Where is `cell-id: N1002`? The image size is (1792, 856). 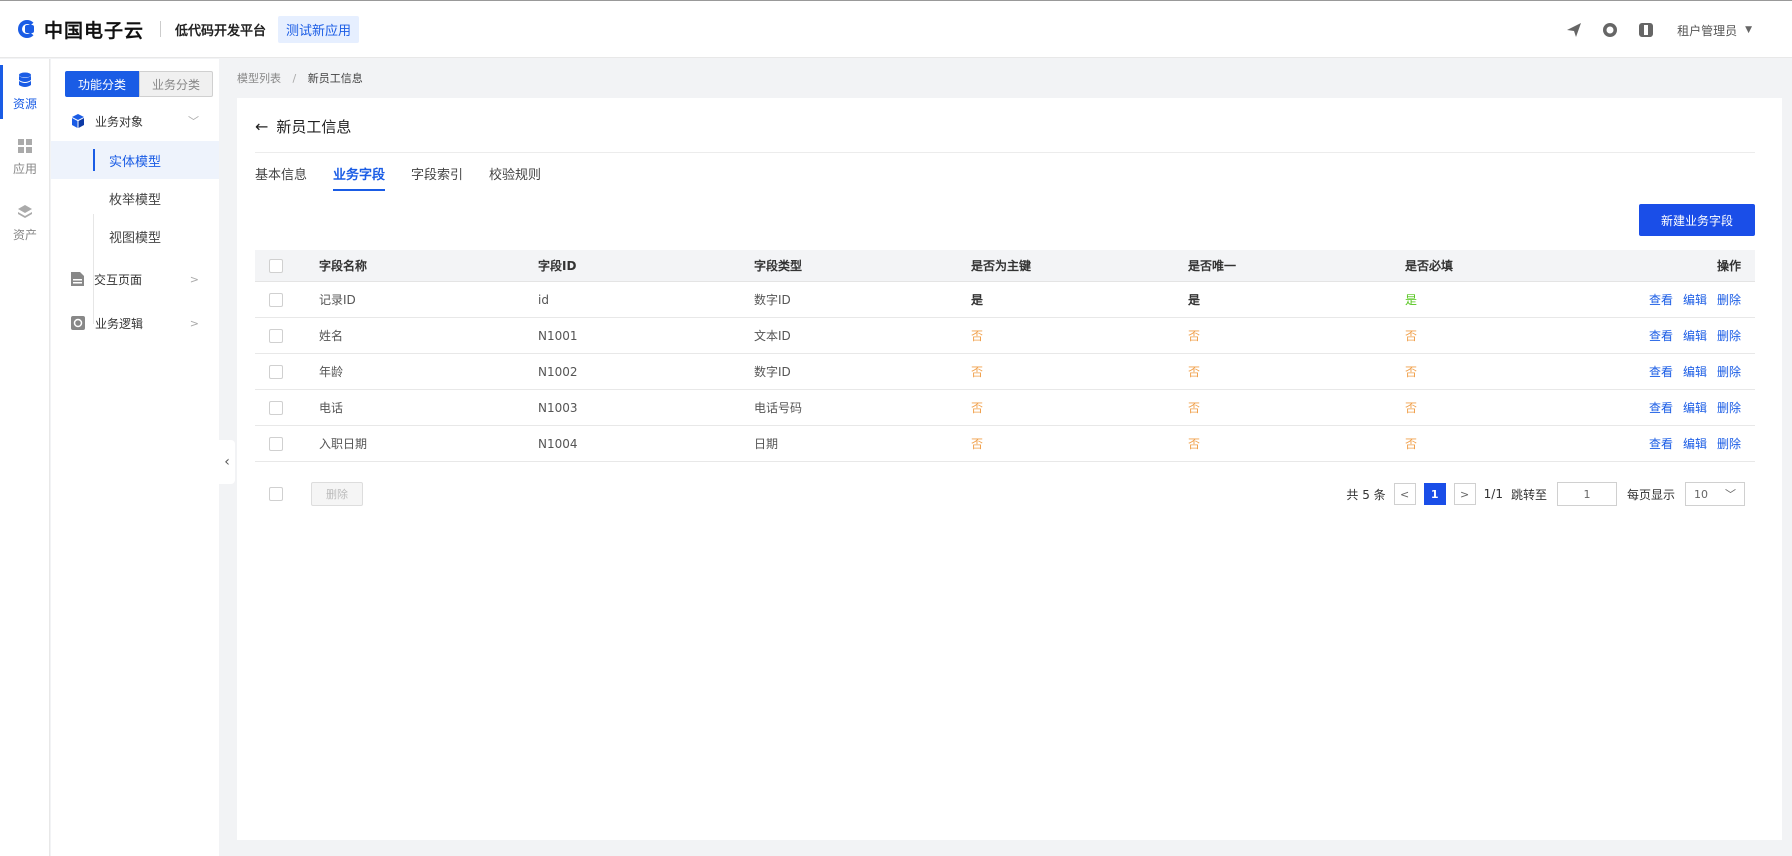
cell-id: N1002 is located at coordinates (558, 371).